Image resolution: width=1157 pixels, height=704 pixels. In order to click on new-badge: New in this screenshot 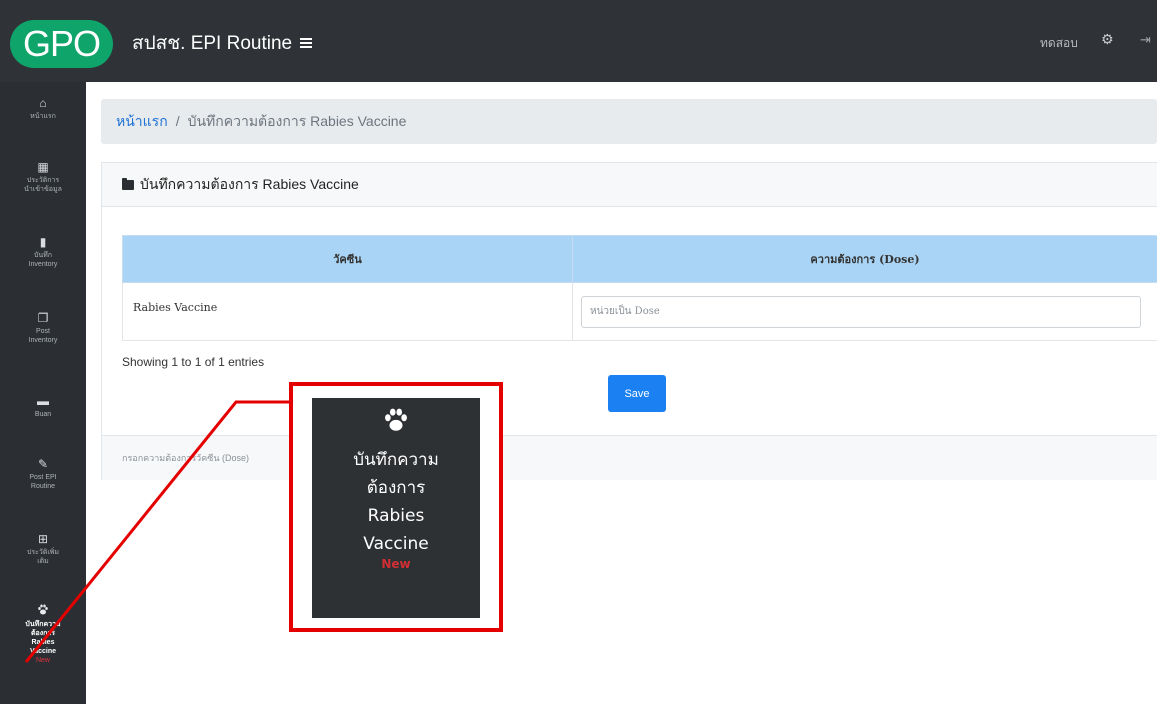, I will do `click(42, 660)`.